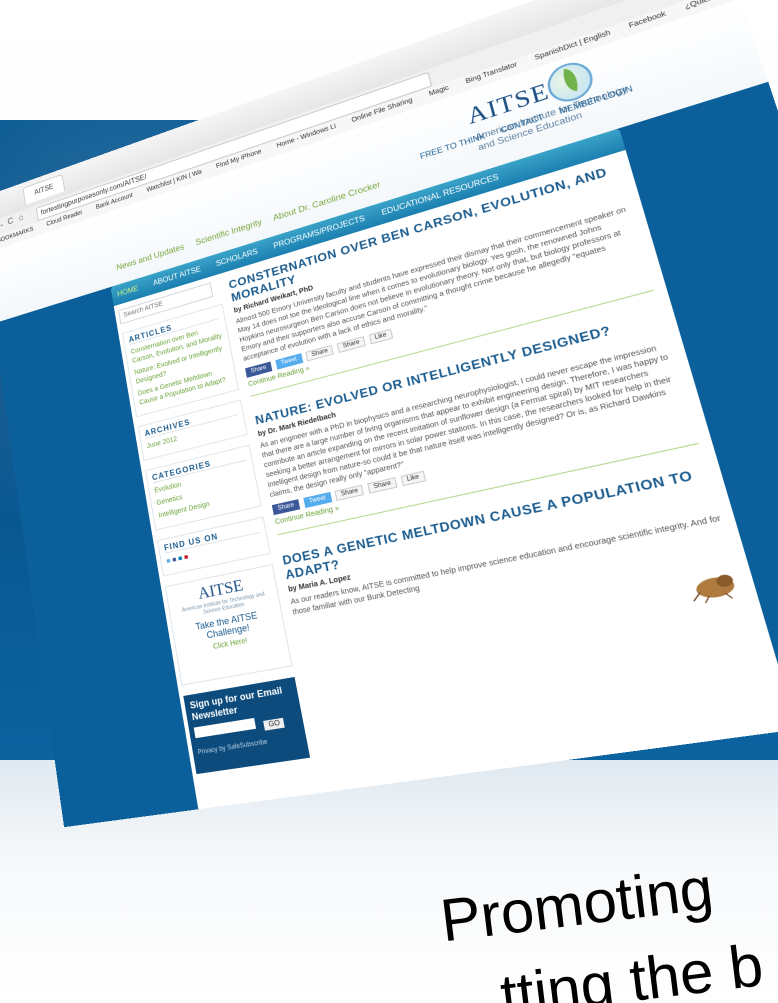 This screenshot has width=778, height=1003. I want to click on newsletter-email-input, so click(225, 728).